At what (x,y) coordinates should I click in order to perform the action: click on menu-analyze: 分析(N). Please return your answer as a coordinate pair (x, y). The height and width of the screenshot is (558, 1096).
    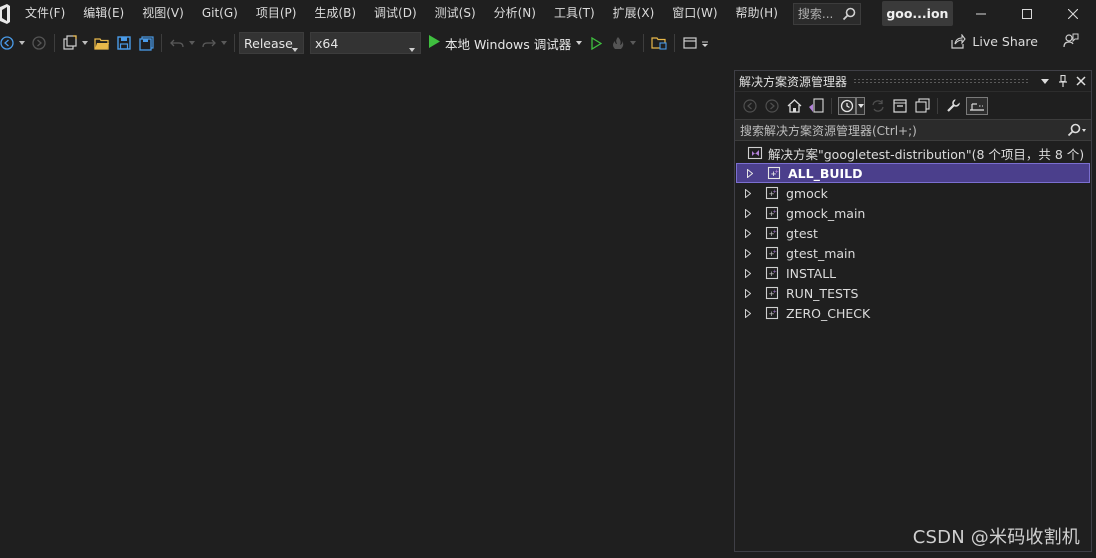
    Looking at the image, I should click on (515, 13).